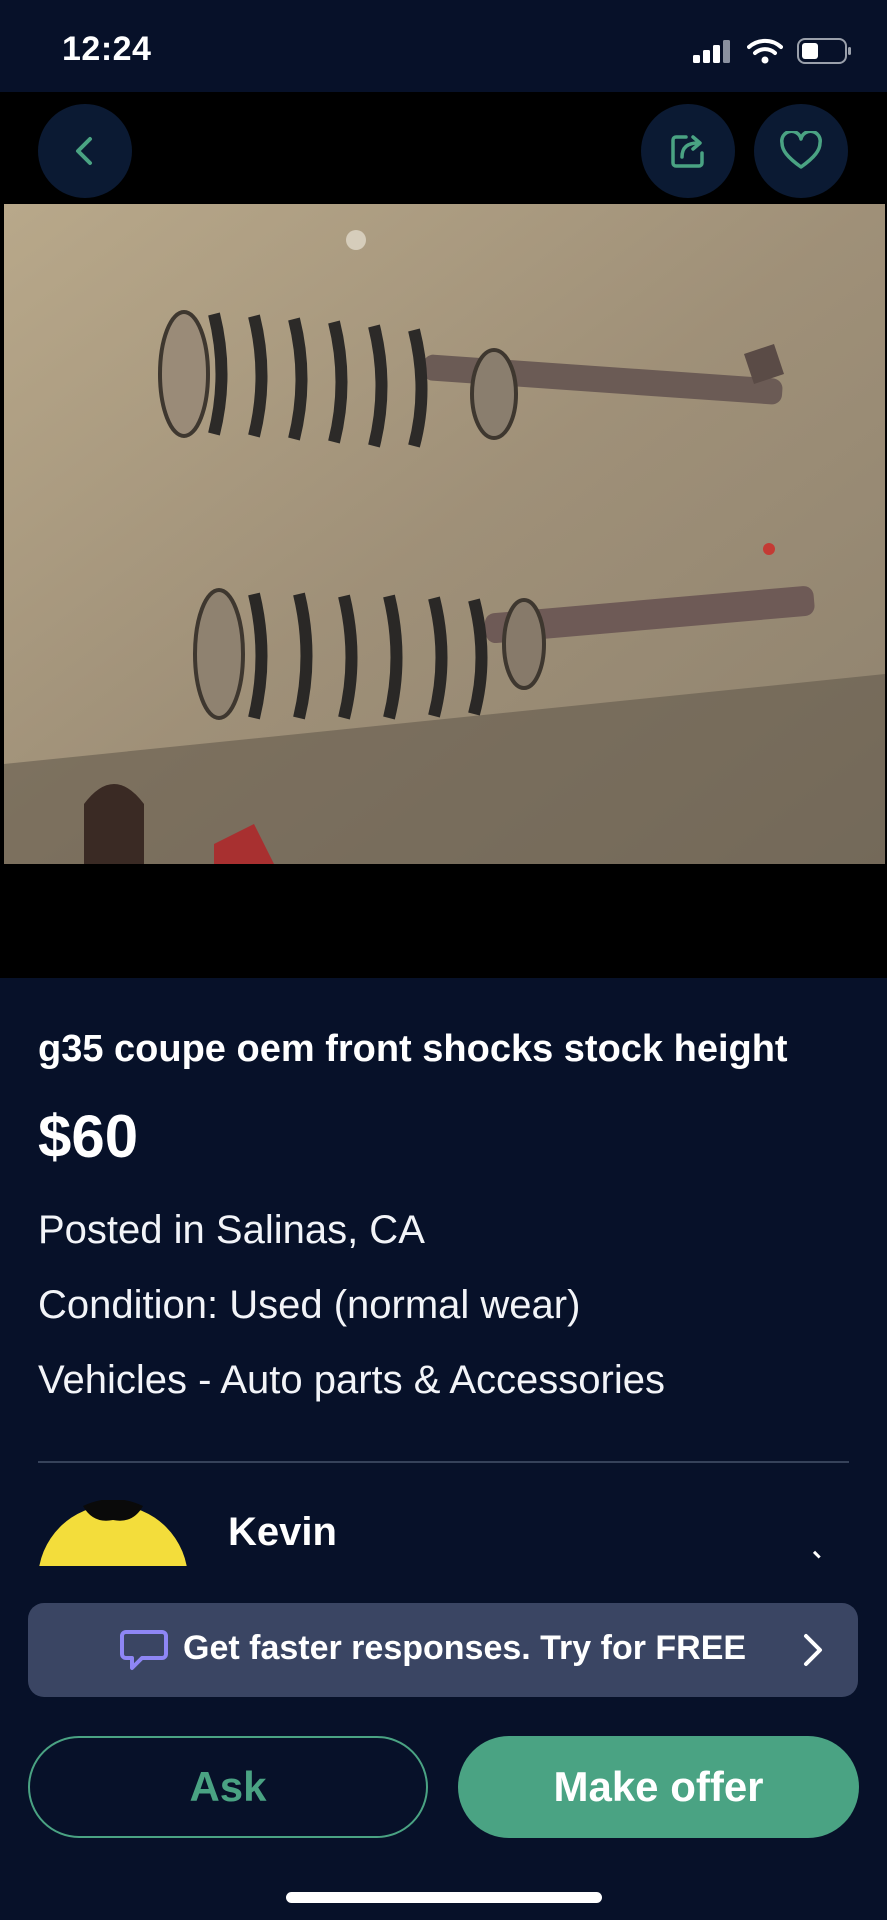  I want to click on status-time: 12:24, so click(107, 49).